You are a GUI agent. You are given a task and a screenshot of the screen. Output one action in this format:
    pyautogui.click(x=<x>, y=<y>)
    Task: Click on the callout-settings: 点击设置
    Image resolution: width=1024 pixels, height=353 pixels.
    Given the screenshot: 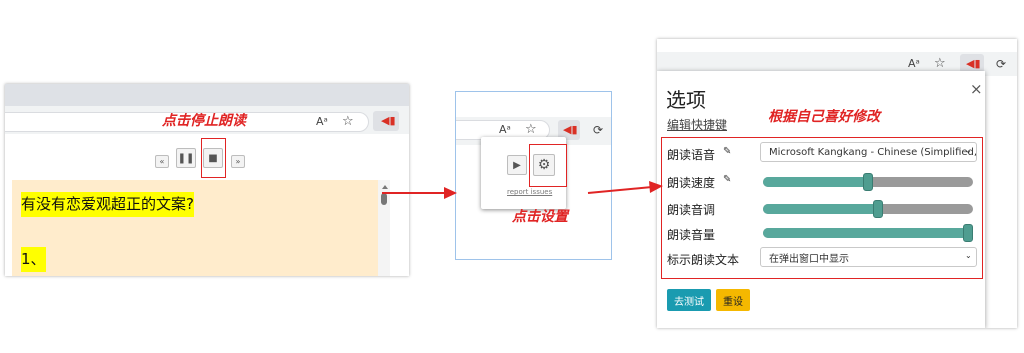 What is the action you would take?
    pyautogui.click(x=540, y=217)
    